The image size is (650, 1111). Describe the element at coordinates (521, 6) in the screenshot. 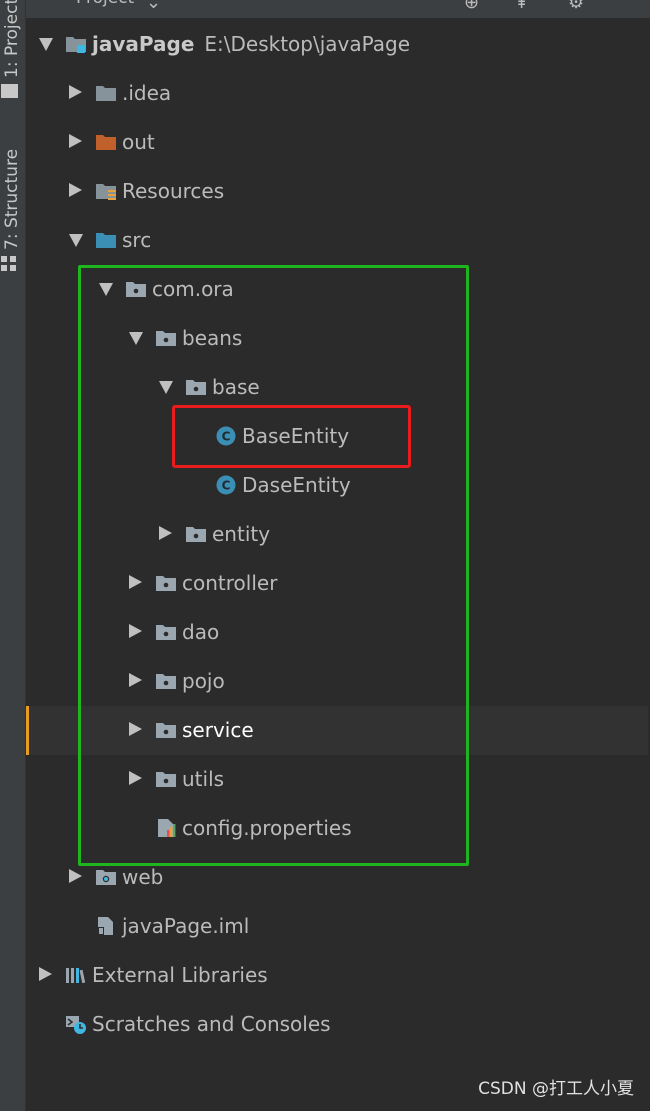

I see `collapse-all-icon: ⇞` at that location.